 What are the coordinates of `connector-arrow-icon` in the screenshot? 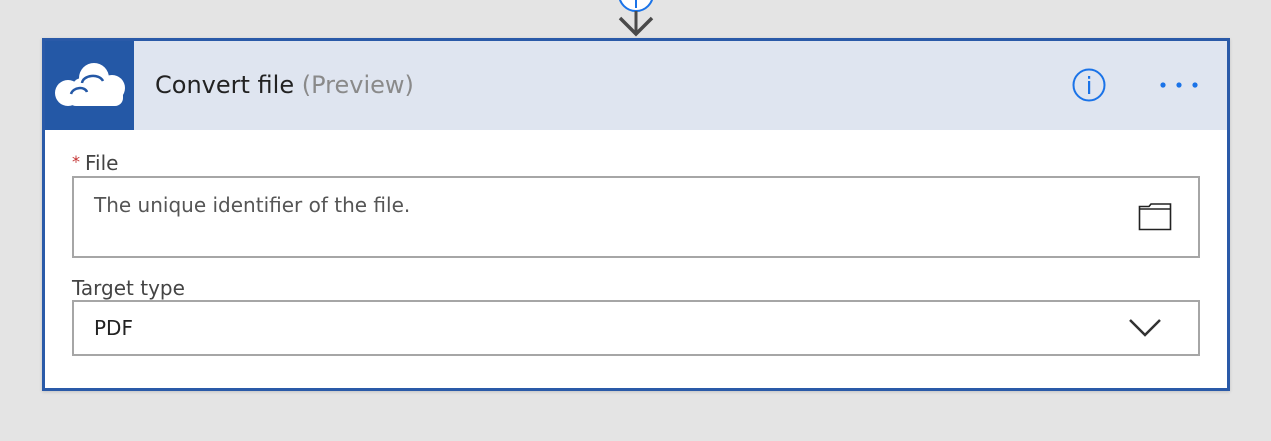 It's located at (636, 18).